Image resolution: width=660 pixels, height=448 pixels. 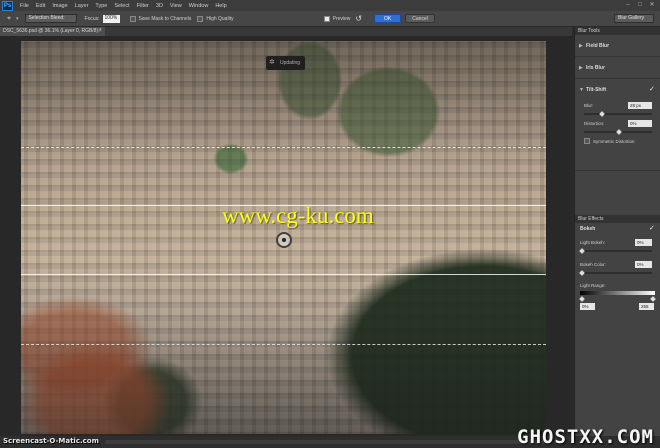 What do you see at coordinates (593, 242) in the screenshot?
I see `light-bokeh-label: Light Bokeh:` at bounding box center [593, 242].